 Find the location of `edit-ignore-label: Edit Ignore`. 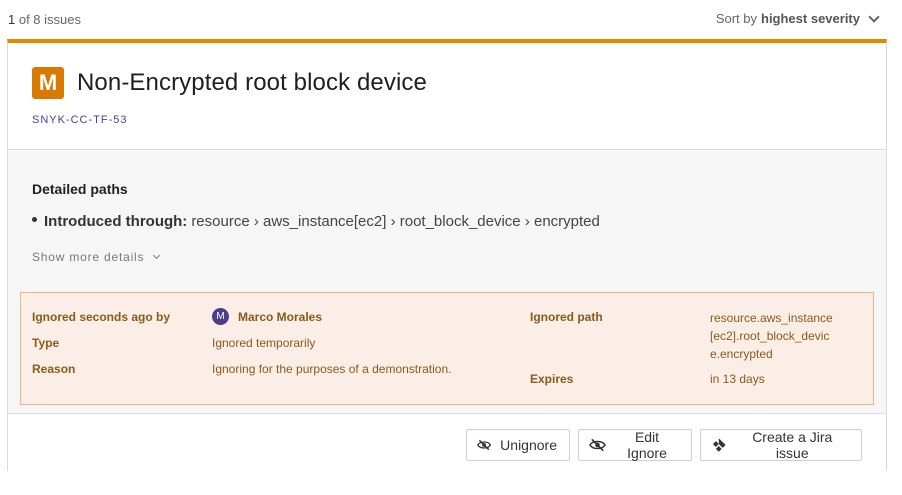

edit-ignore-label: Edit Ignore is located at coordinates (647, 445).